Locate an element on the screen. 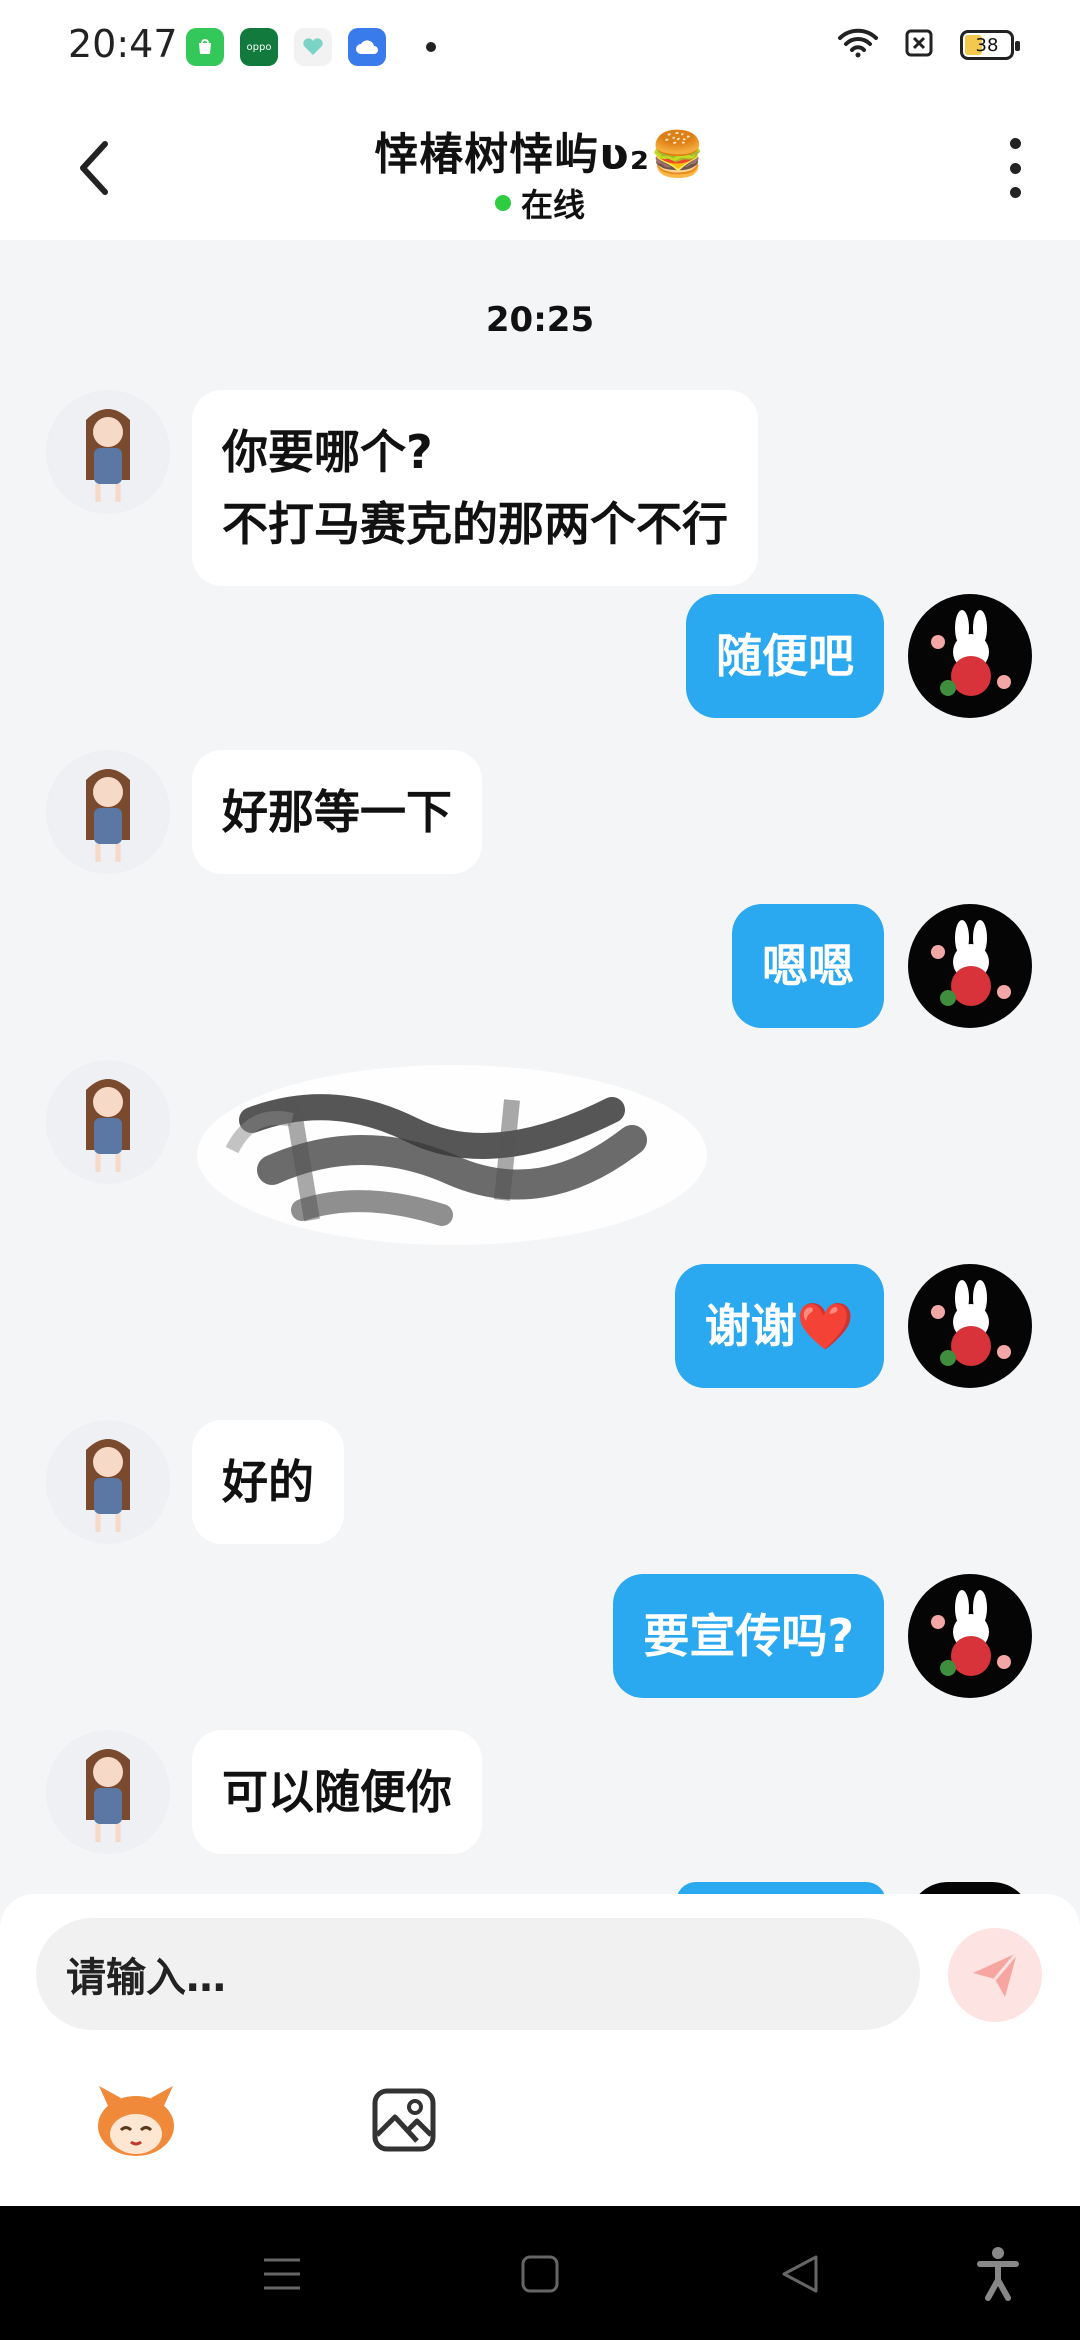 Image resolution: width=1080 pixels, height=2340 pixels. oppo-icon: oppo is located at coordinates (259, 47).